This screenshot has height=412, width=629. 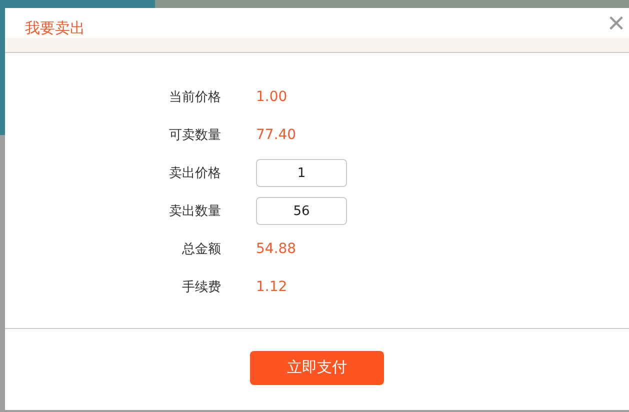 I want to click on field-label: 总金额, so click(x=201, y=249).